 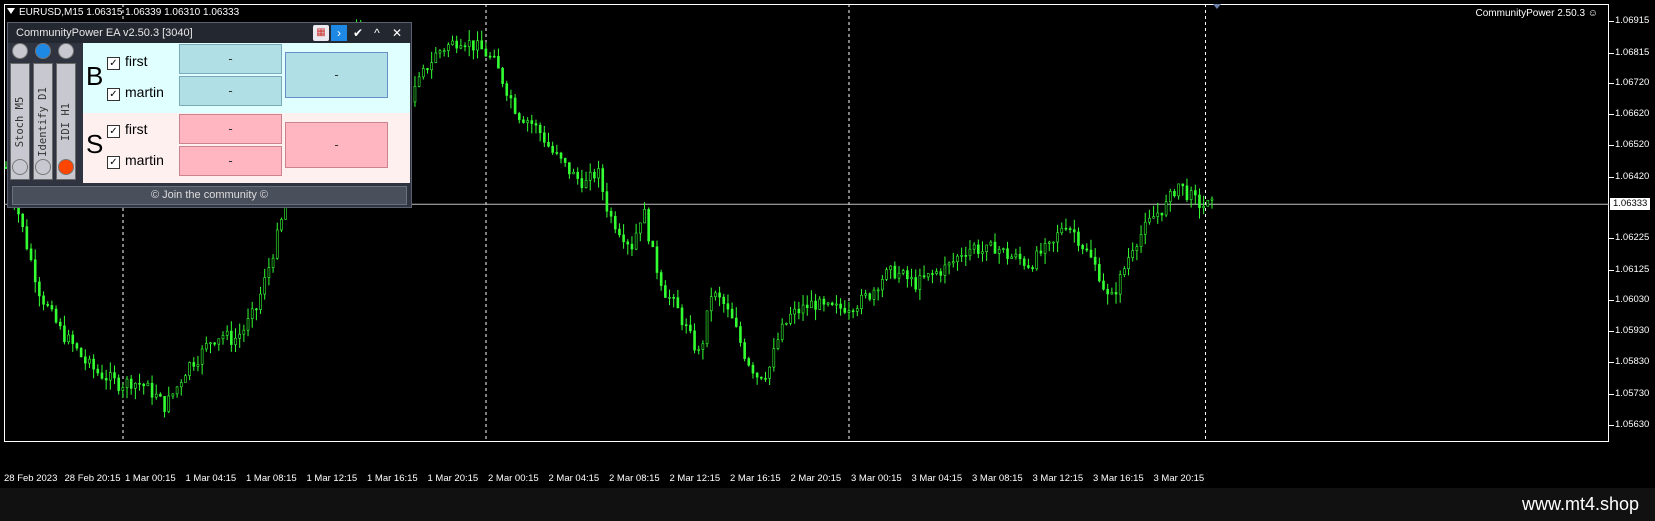 What do you see at coordinates (1632, 330) in the screenshot?
I see `price-tick-label: 1.05930` at bounding box center [1632, 330].